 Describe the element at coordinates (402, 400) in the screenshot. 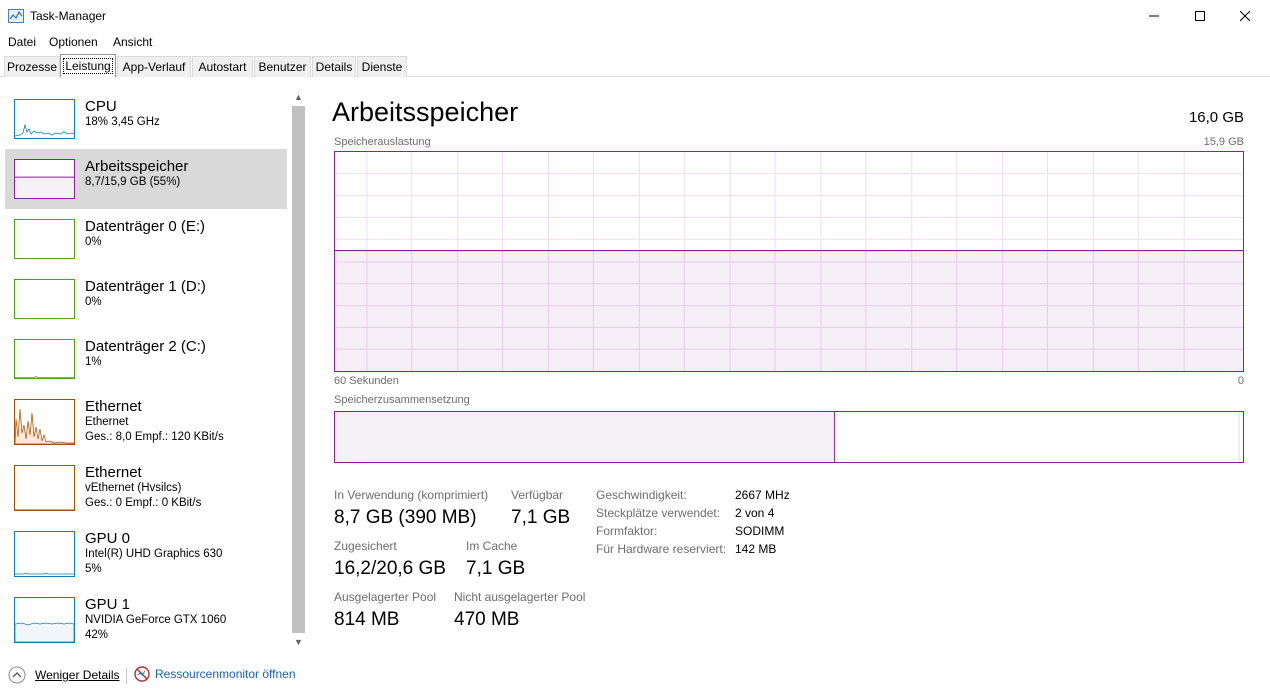

I see `composition-label: Speicherzusammensetzung` at that location.